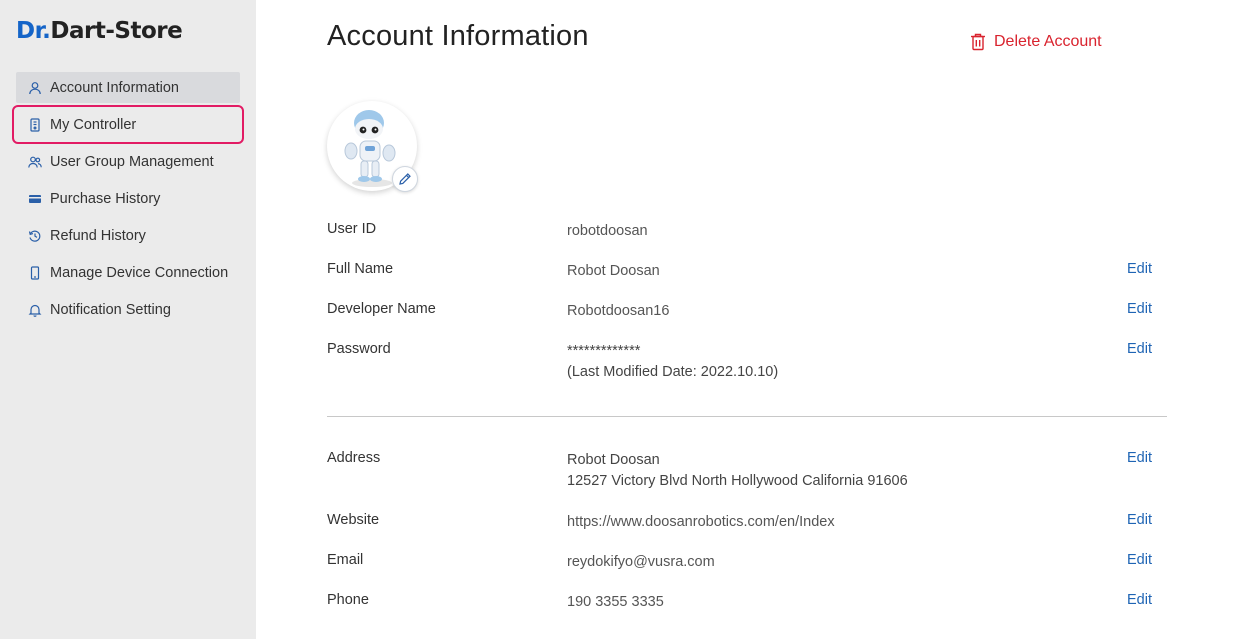 The image size is (1244, 639). Describe the element at coordinates (604, 351) in the screenshot. I see `password-value: *************` at that location.